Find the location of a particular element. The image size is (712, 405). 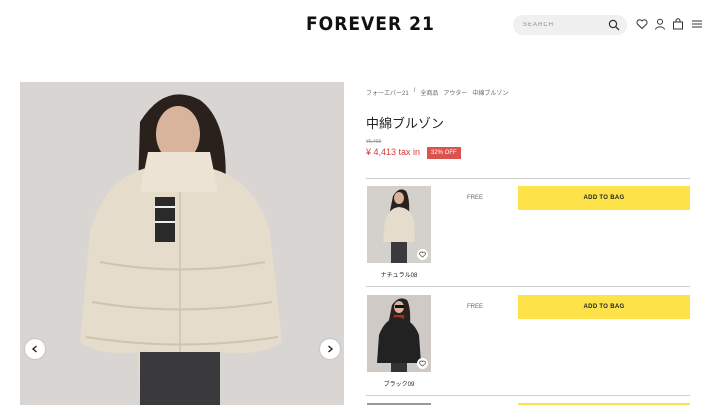

next-image-button is located at coordinates (330, 349).